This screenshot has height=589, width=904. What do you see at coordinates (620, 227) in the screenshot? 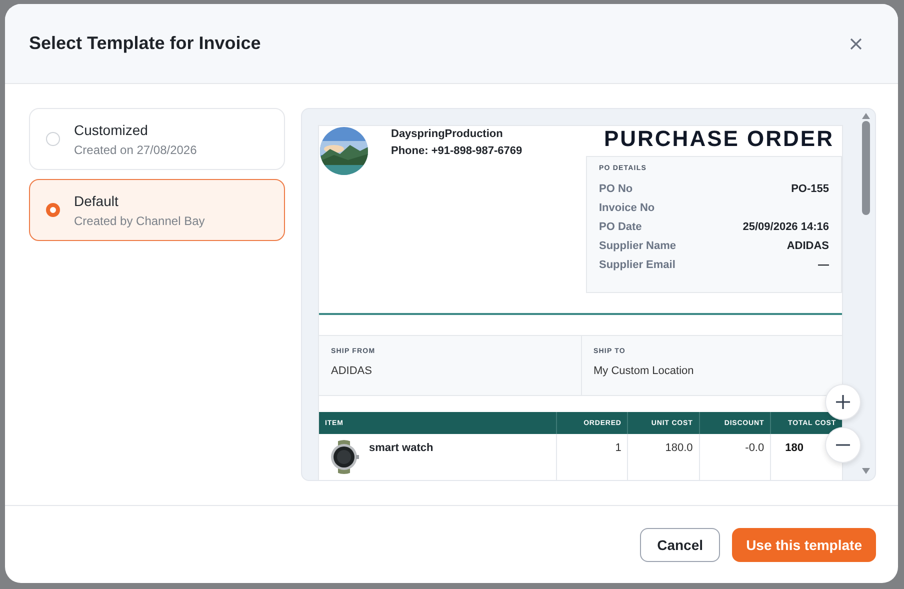
I see `field-label: PO Date` at bounding box center [620, 227].